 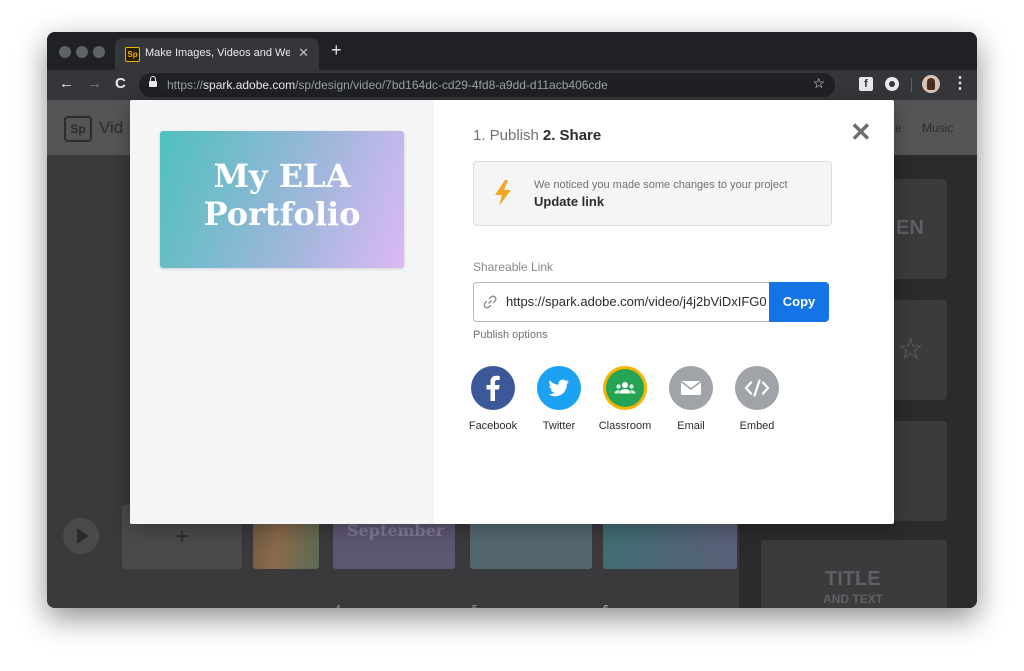 What do you see at coordinates (303, 53) in the screenshot?
I see `tab-close-icon: ✕` at bounding box center [303, 53].